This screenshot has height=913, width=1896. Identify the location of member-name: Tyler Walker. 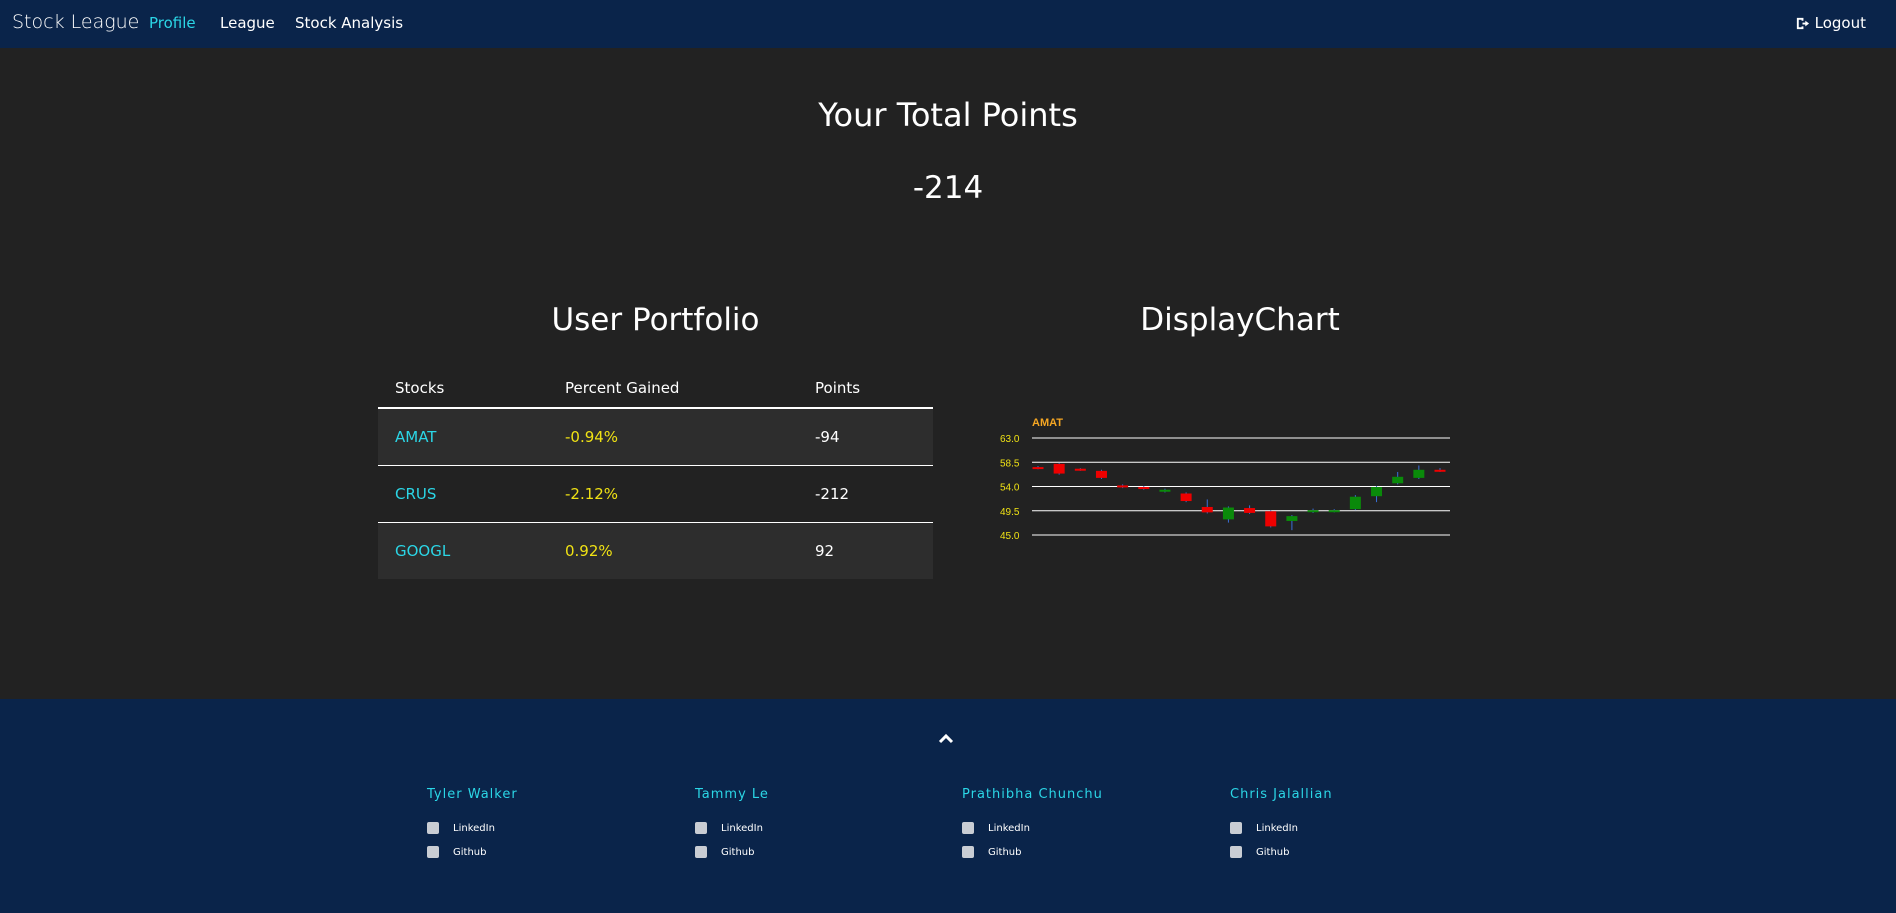
(472, 794).